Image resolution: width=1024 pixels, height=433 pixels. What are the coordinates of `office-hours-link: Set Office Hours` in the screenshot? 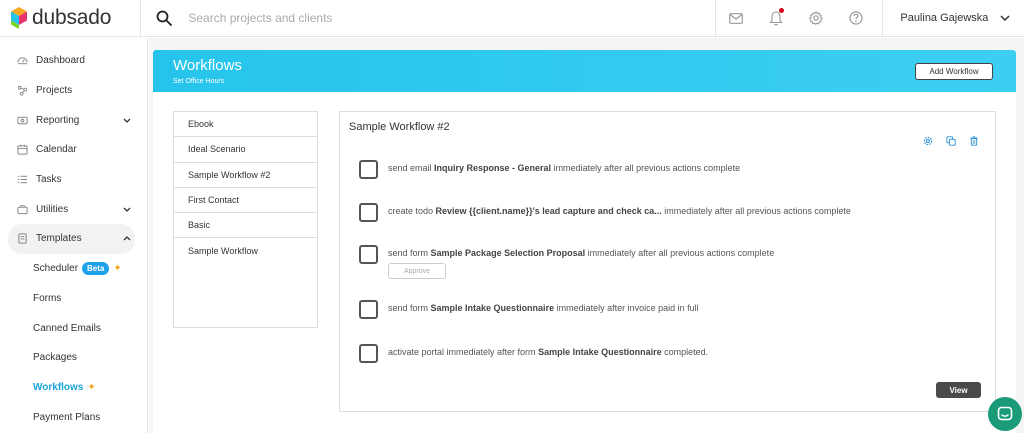 It's located at (198, 81).